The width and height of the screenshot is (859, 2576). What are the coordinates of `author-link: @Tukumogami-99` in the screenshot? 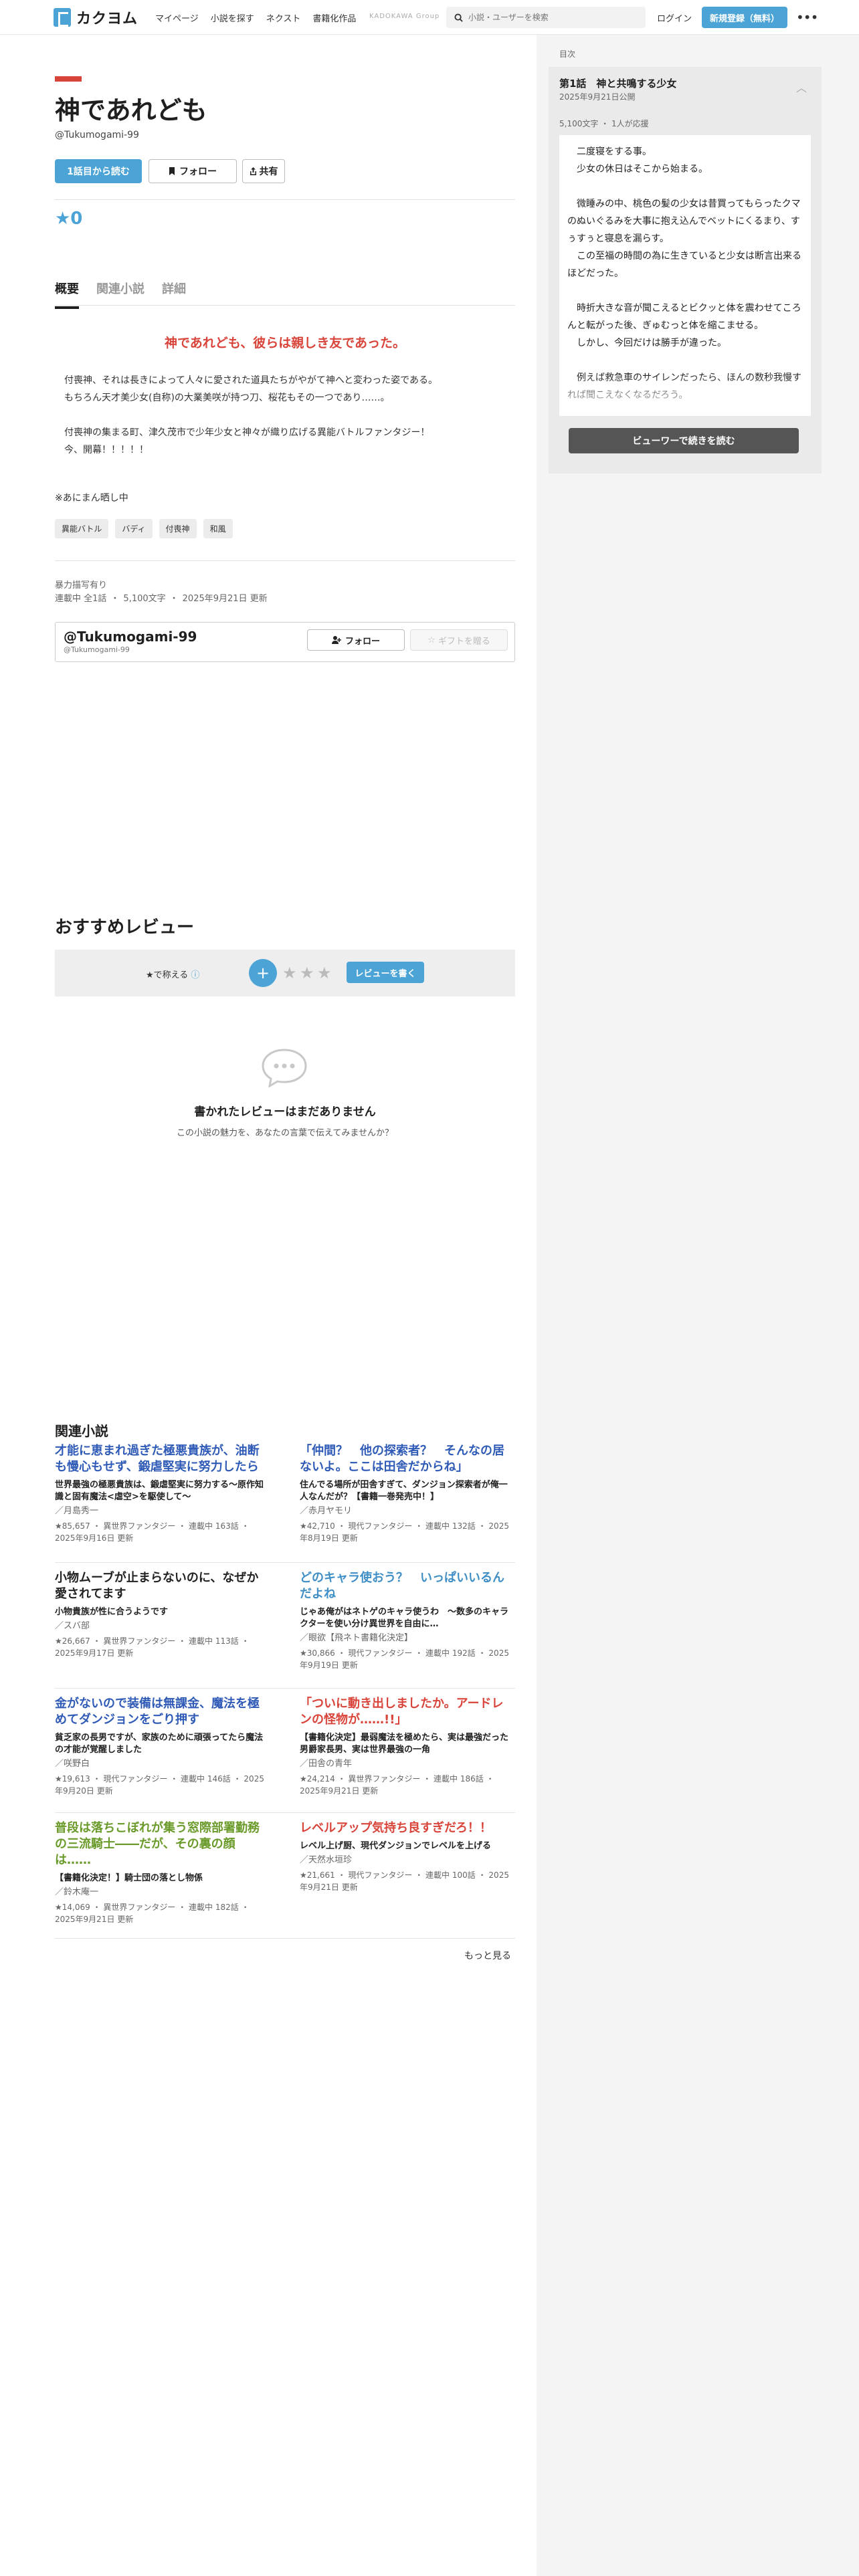 It's located at (97, 135).